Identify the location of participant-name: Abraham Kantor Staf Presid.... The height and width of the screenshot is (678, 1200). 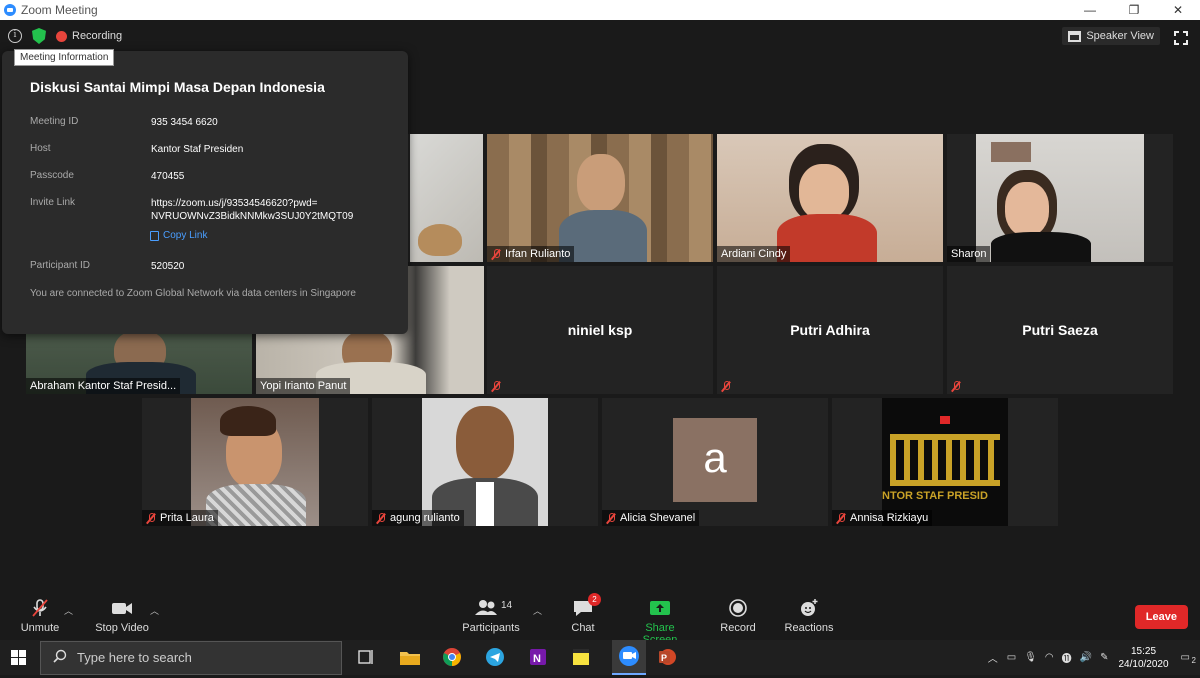
(103, 386).